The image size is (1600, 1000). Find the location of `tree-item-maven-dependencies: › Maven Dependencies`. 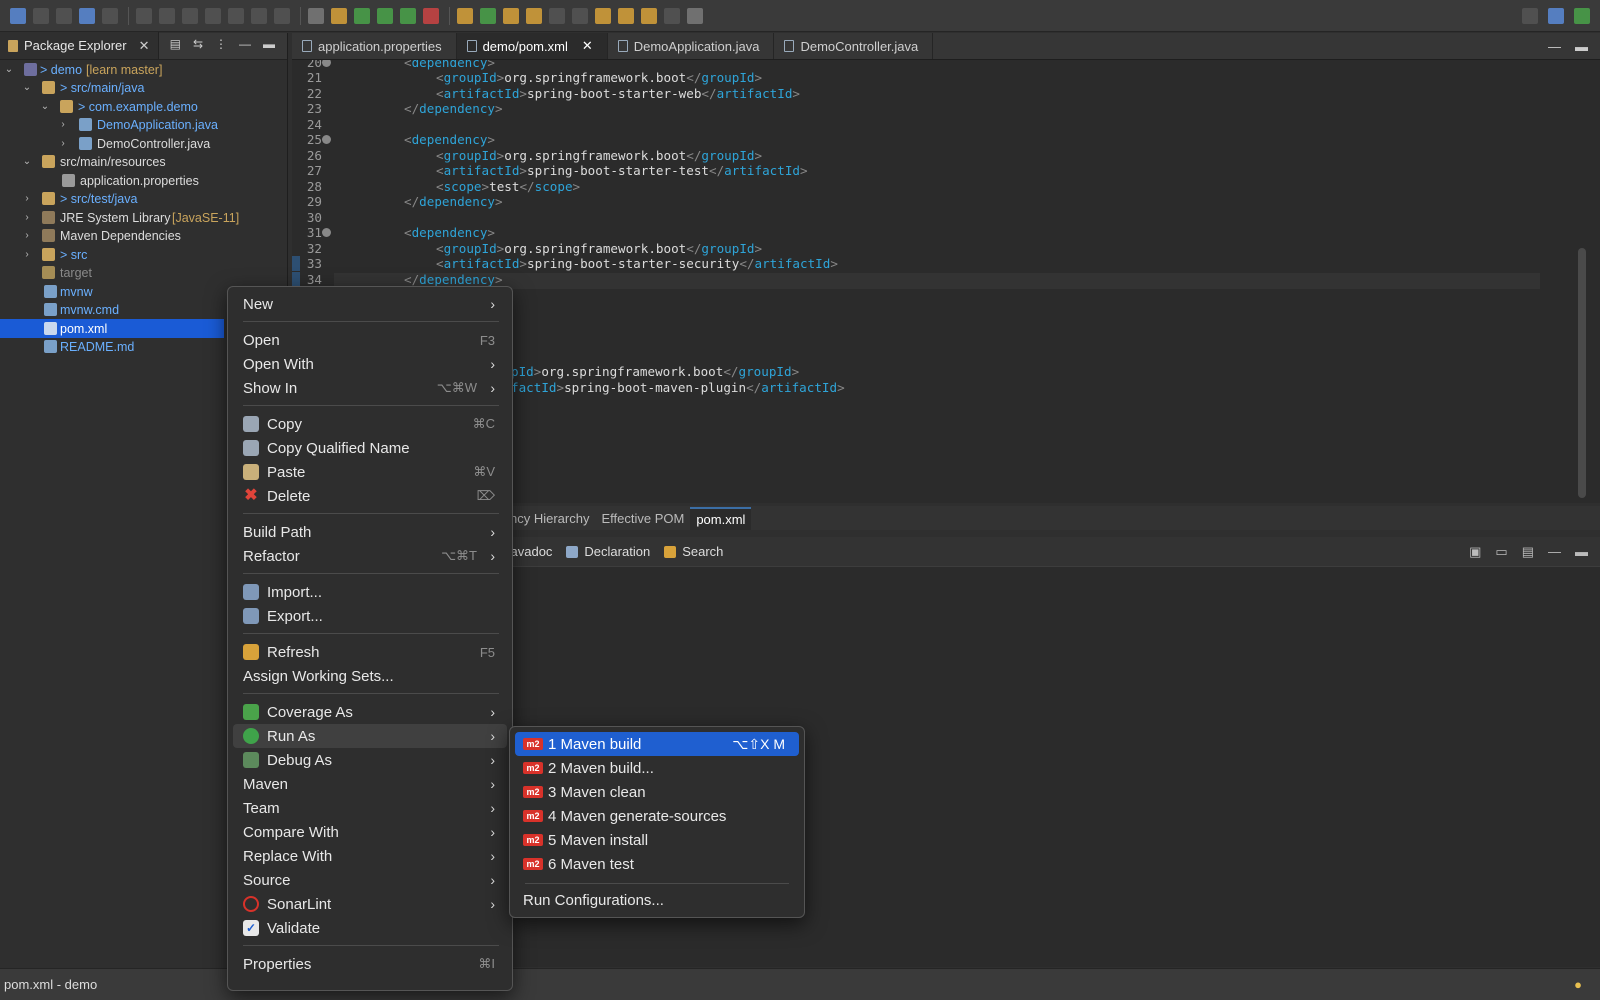

tree-item-maven-dependencies: › Maven Dependencies is located at coordinates (144, 235).